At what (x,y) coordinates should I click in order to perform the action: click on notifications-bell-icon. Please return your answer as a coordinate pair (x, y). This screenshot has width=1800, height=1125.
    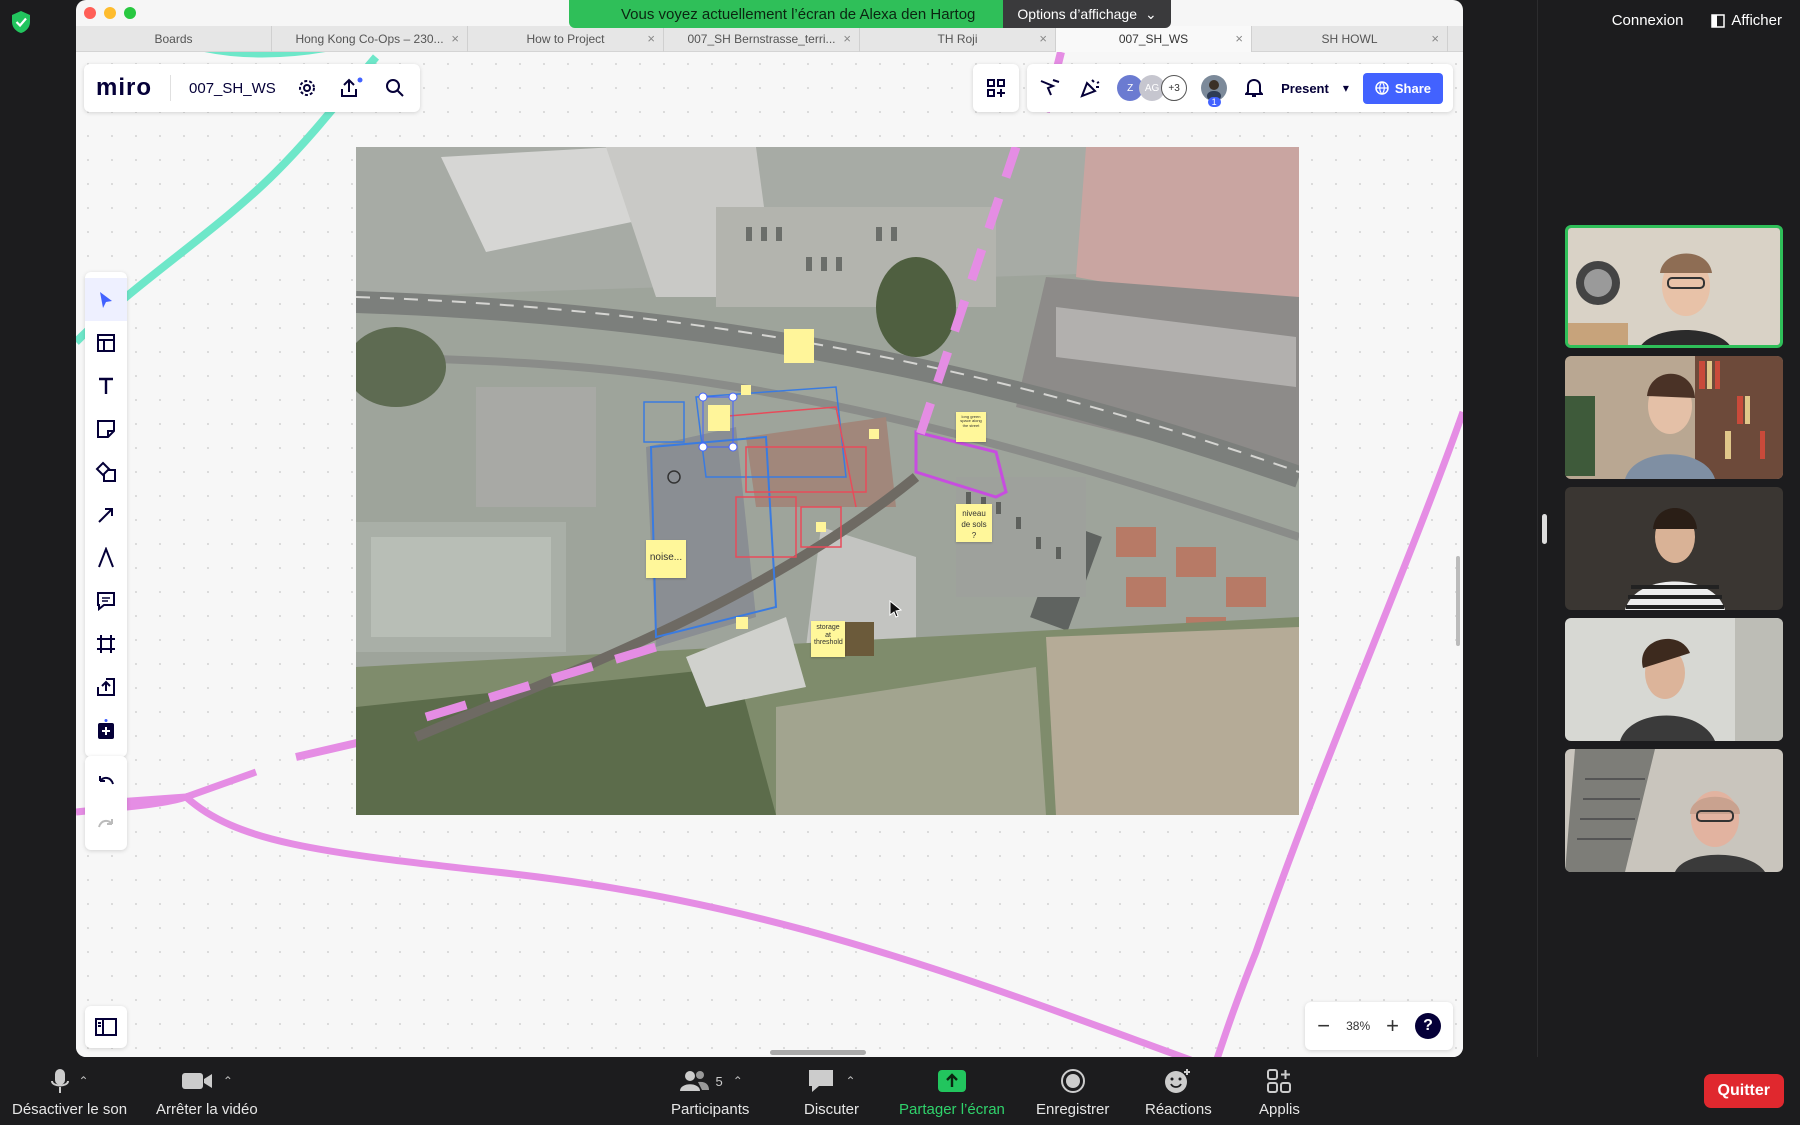
    Looking at the image, I should click on (1254, 88).